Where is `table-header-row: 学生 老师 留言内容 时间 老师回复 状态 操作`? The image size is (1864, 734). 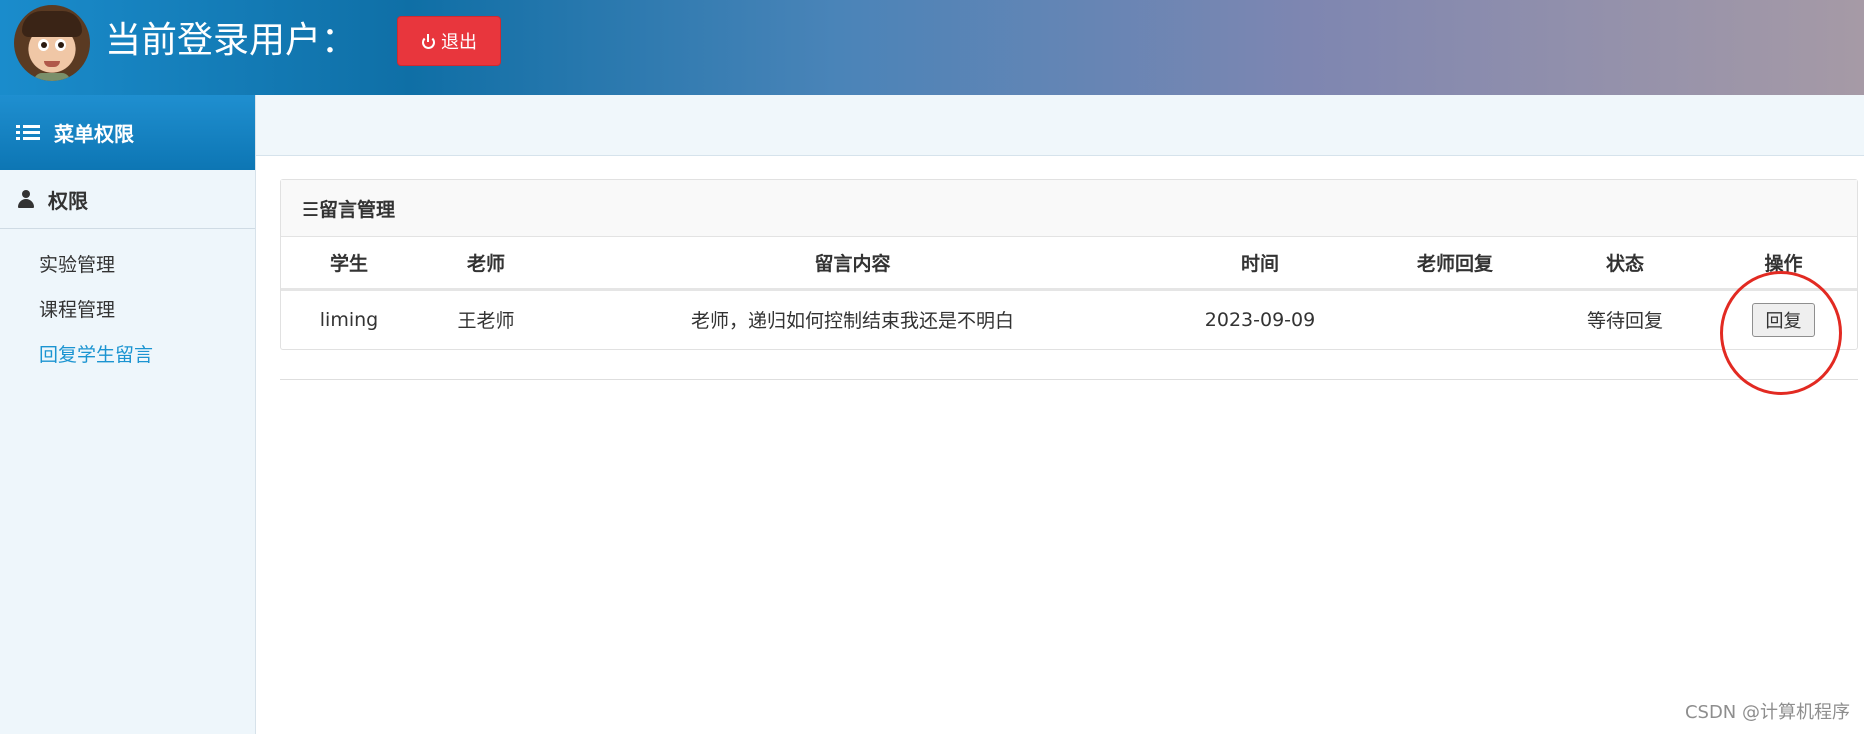 table-header-row: 学生 老师 留言内容 时间 老师回复 状态 操作 is located at coordinates (1069, 264).